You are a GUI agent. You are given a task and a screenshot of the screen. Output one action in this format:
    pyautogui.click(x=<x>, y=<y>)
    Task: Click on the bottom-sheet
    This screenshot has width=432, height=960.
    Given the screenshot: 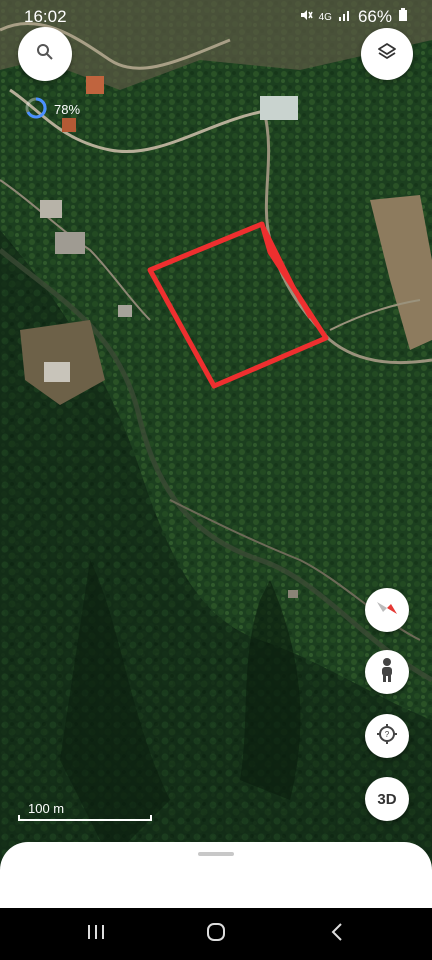 What is the action you would take?
    pyautogui.click(x=216, y=875)
    